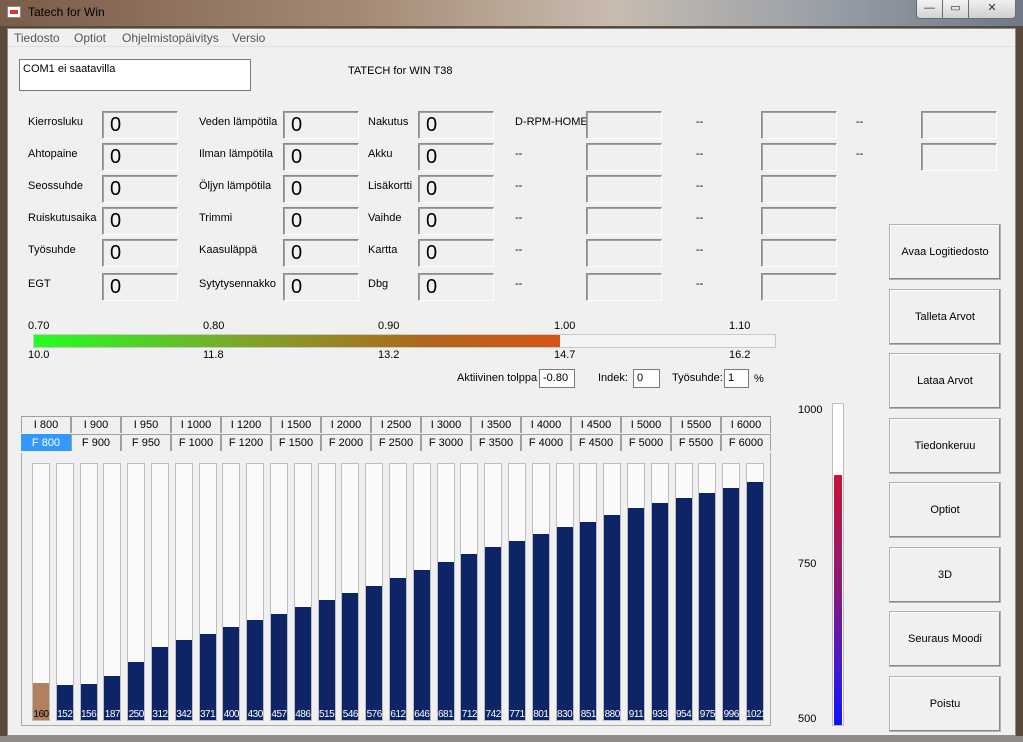  What do you see at coordinates (184, 714) in the screenshot?
I see `fuel-map-bar-value: 342` at bounding box center [184, 714].